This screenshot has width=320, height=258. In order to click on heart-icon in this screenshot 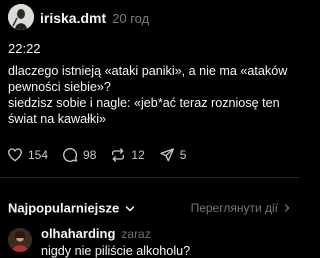, I will do `click(14, 155)`.